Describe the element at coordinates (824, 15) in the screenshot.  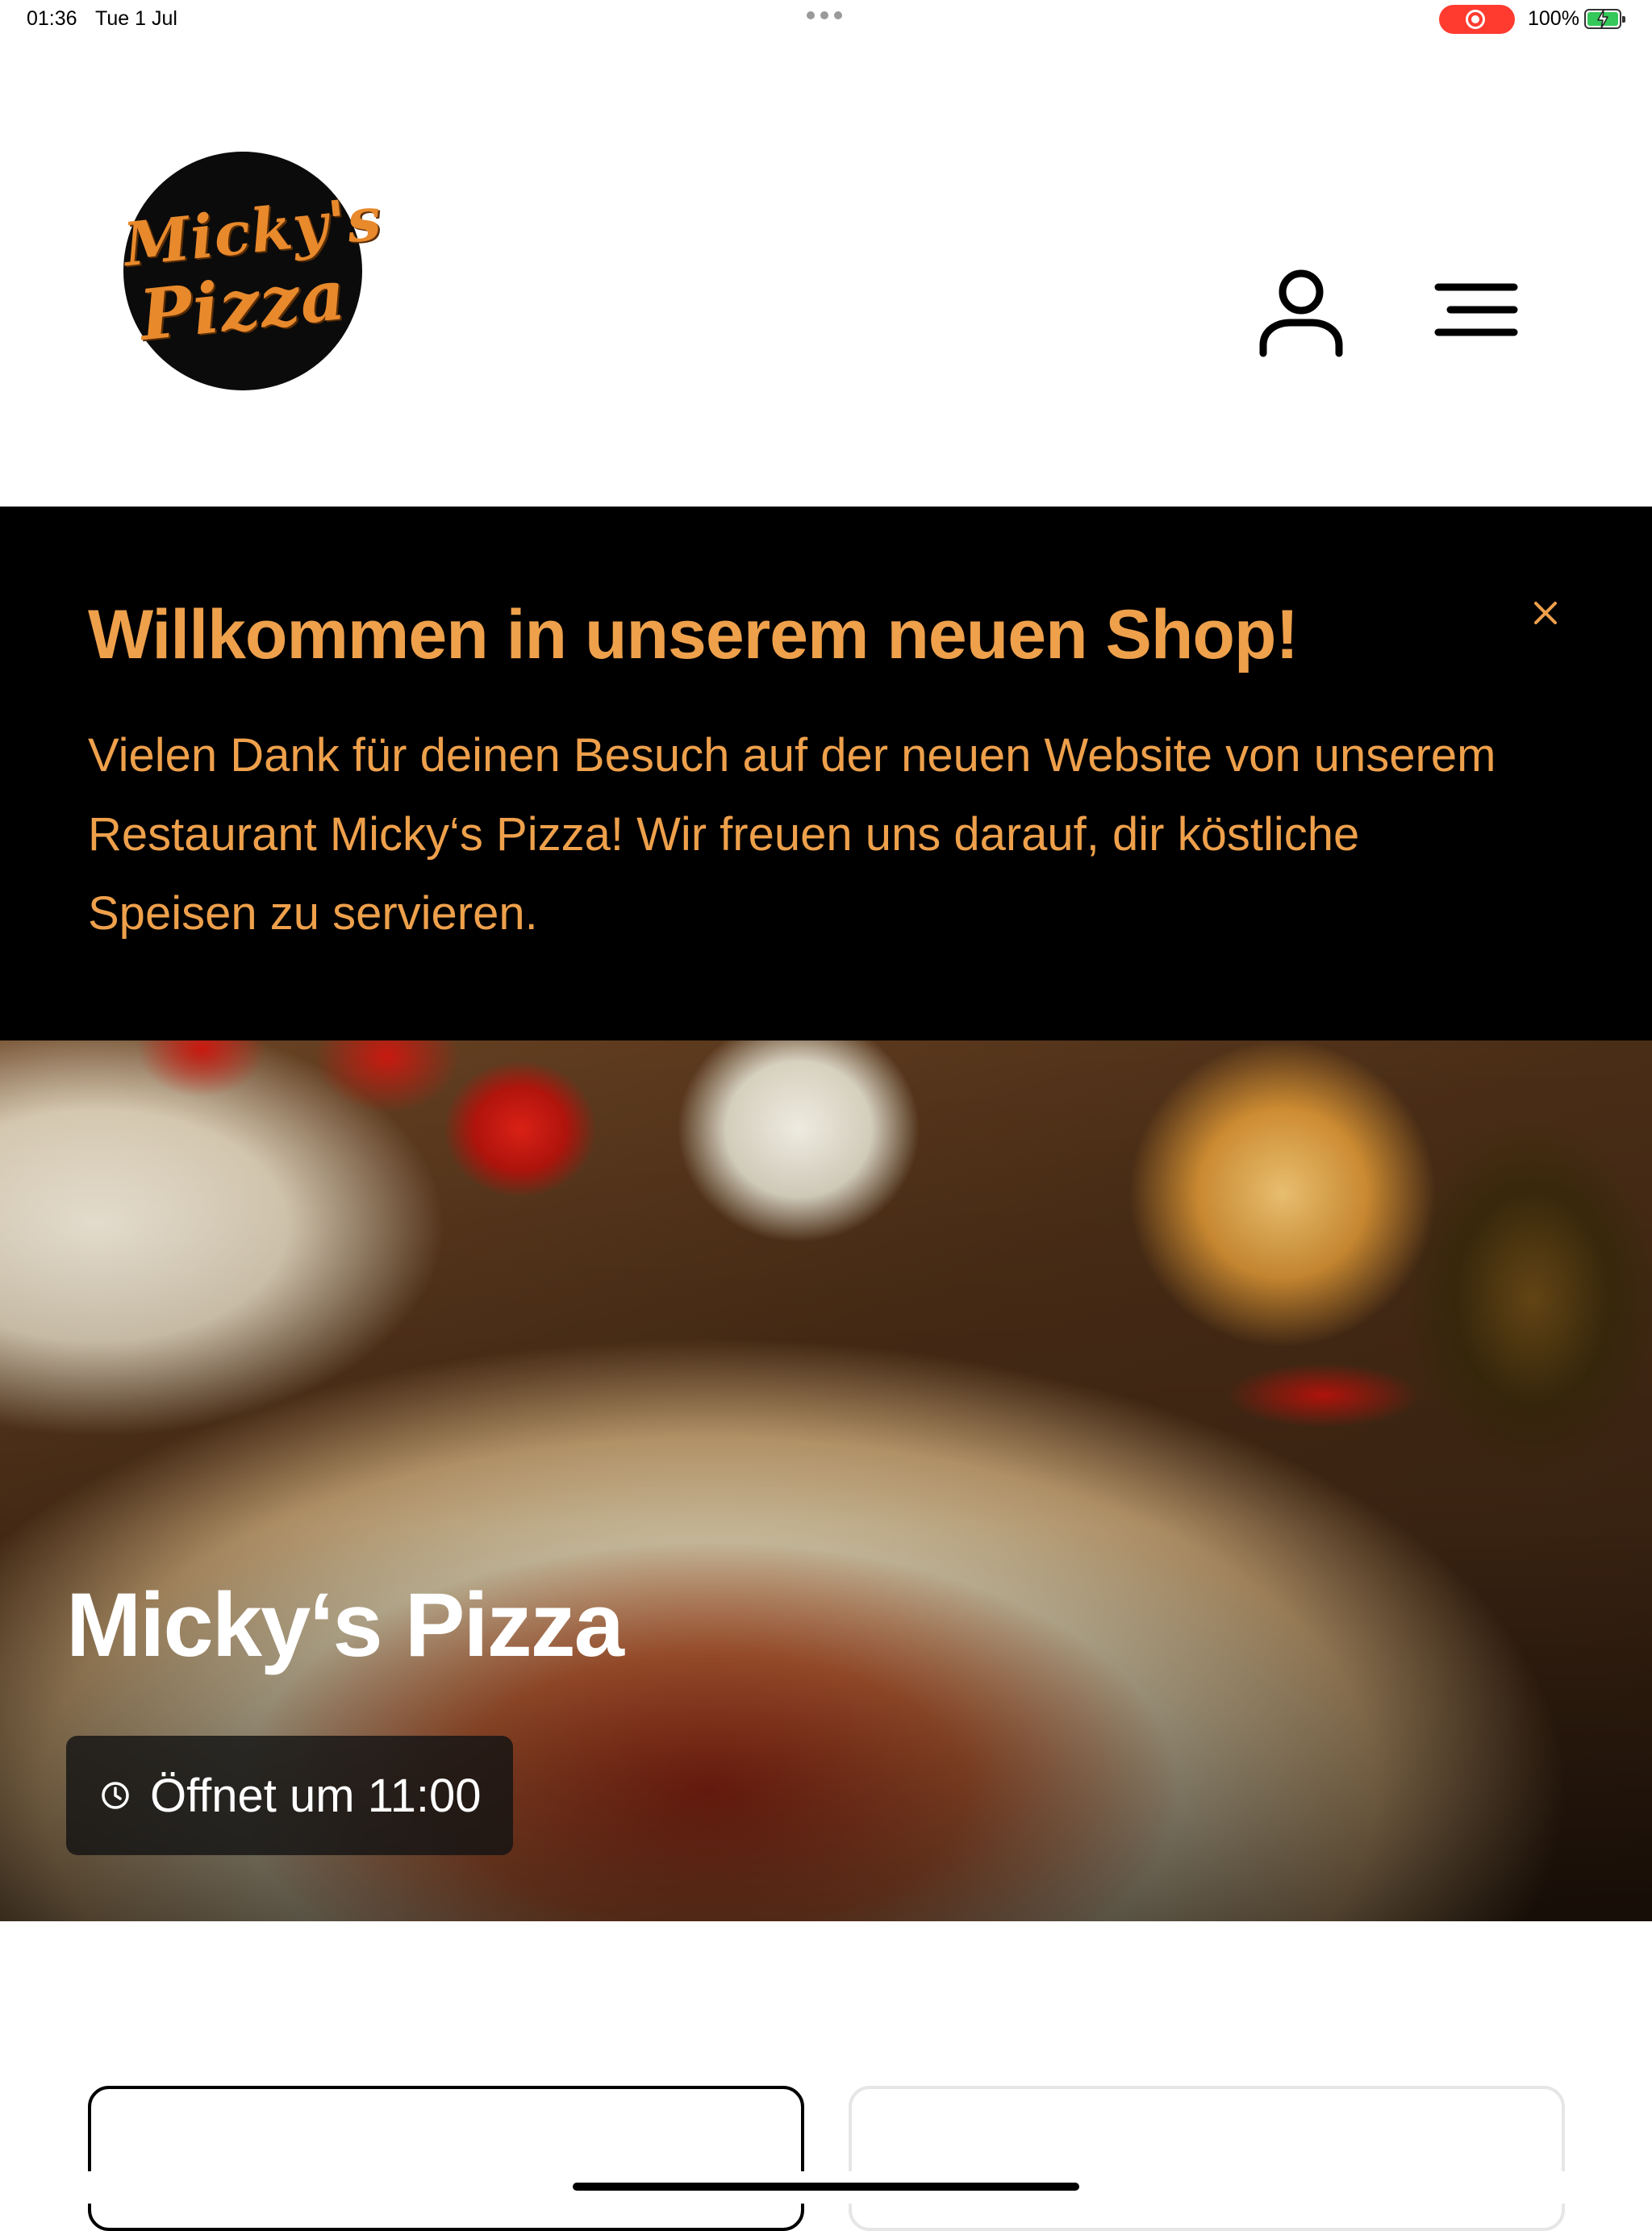
I see `multitasking-dots-icon` at that location.